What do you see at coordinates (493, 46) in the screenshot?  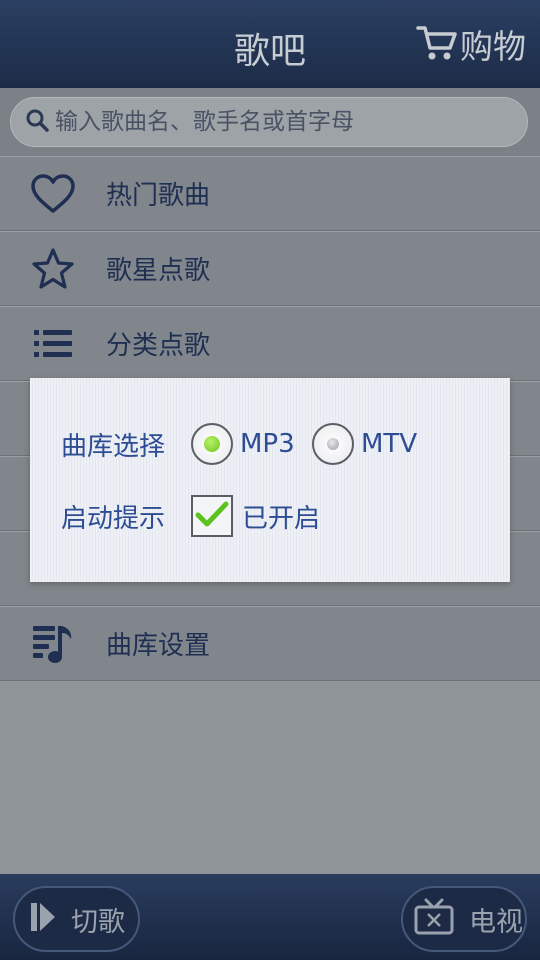 I see `shop-label: 购物` at bounding box center [493, 46].